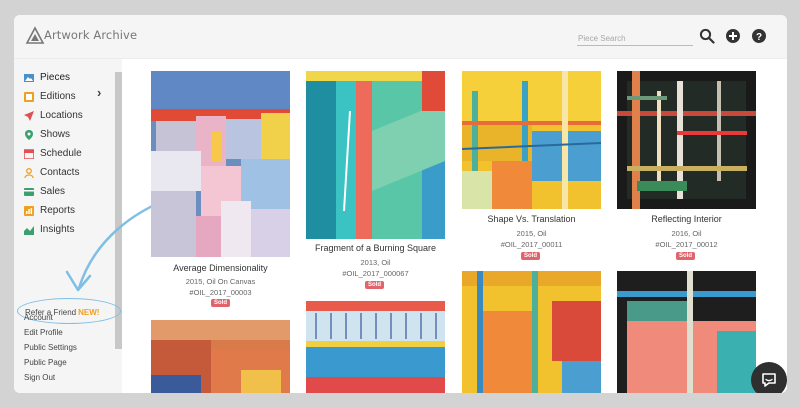  Describe the element at coordinates (220, 281) in the screenshot. I see `artwork-meta: 2015, Oil On Canvas` at that location.